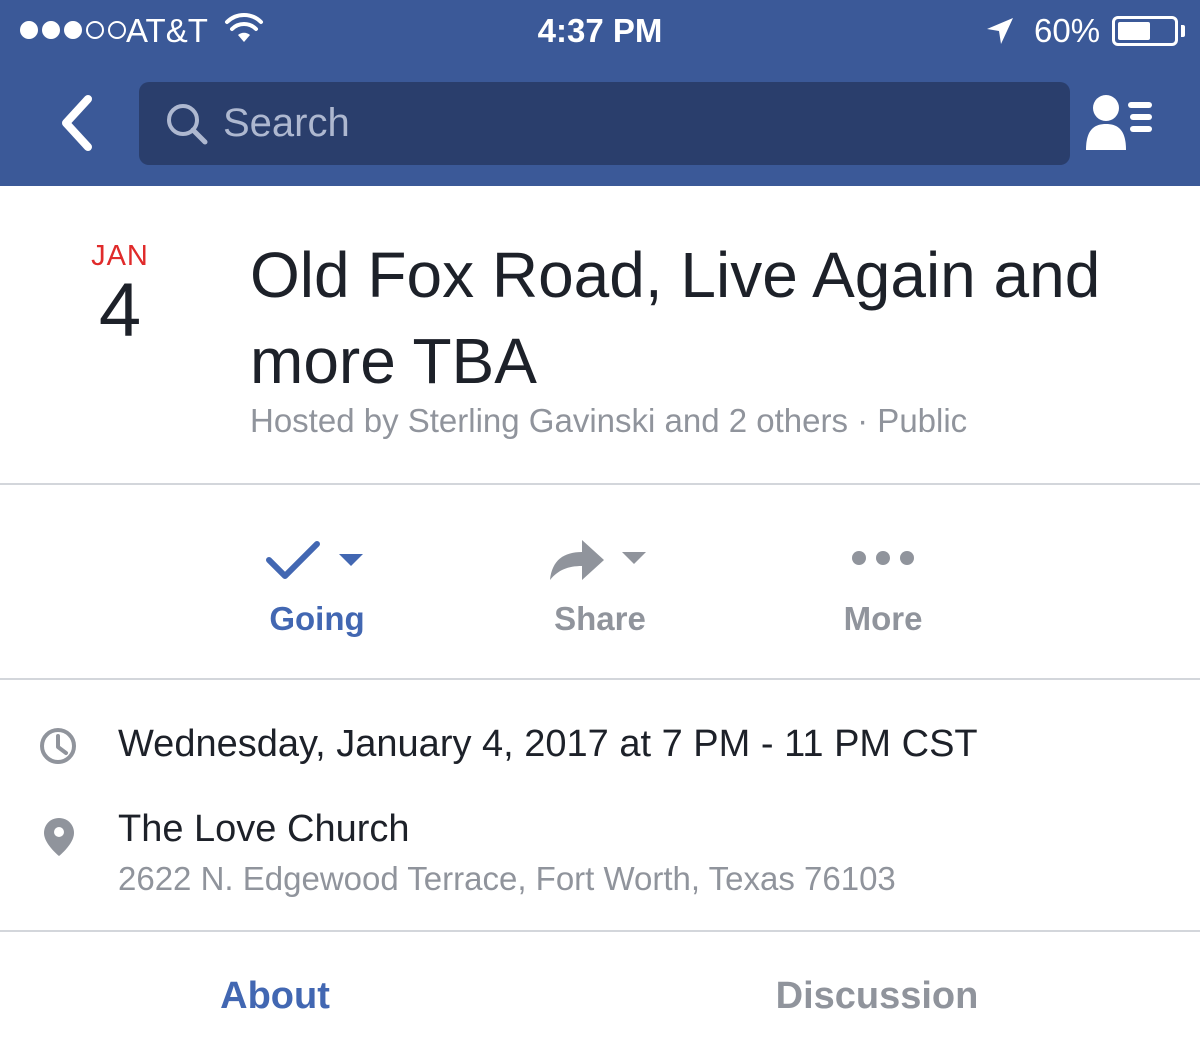 This screenshot has height=1039, width=1200. I want to click on more-label: More, so click(883, 618).